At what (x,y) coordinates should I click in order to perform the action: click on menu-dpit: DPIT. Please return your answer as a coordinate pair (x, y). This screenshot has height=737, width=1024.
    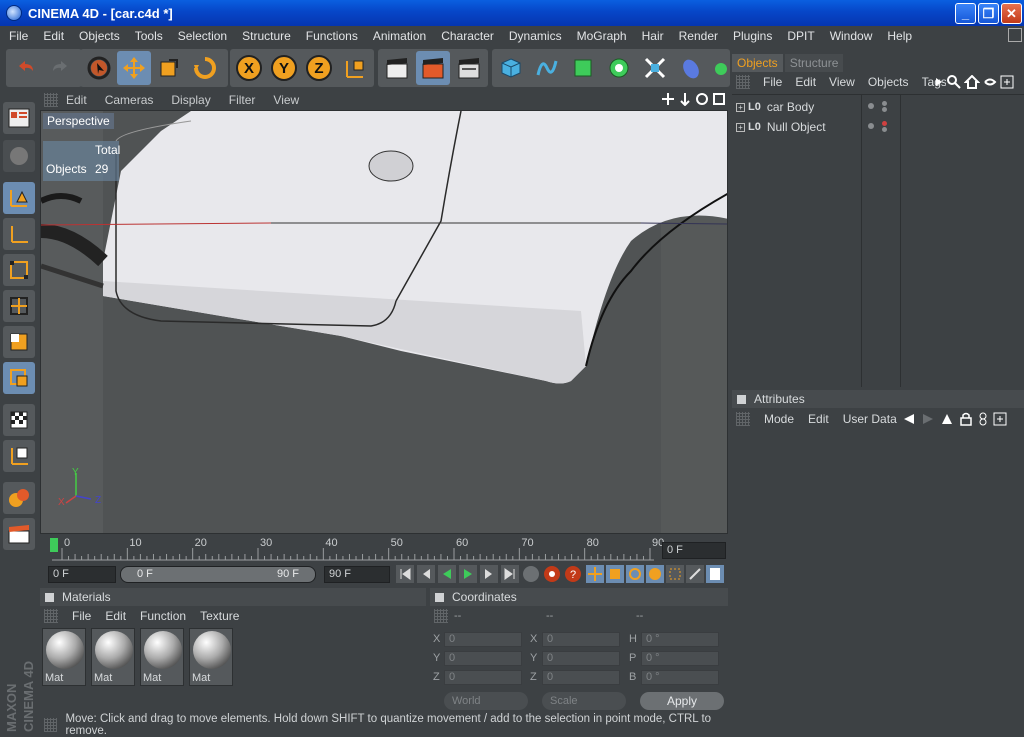
    Looking at the image, I should click on (800, 36).